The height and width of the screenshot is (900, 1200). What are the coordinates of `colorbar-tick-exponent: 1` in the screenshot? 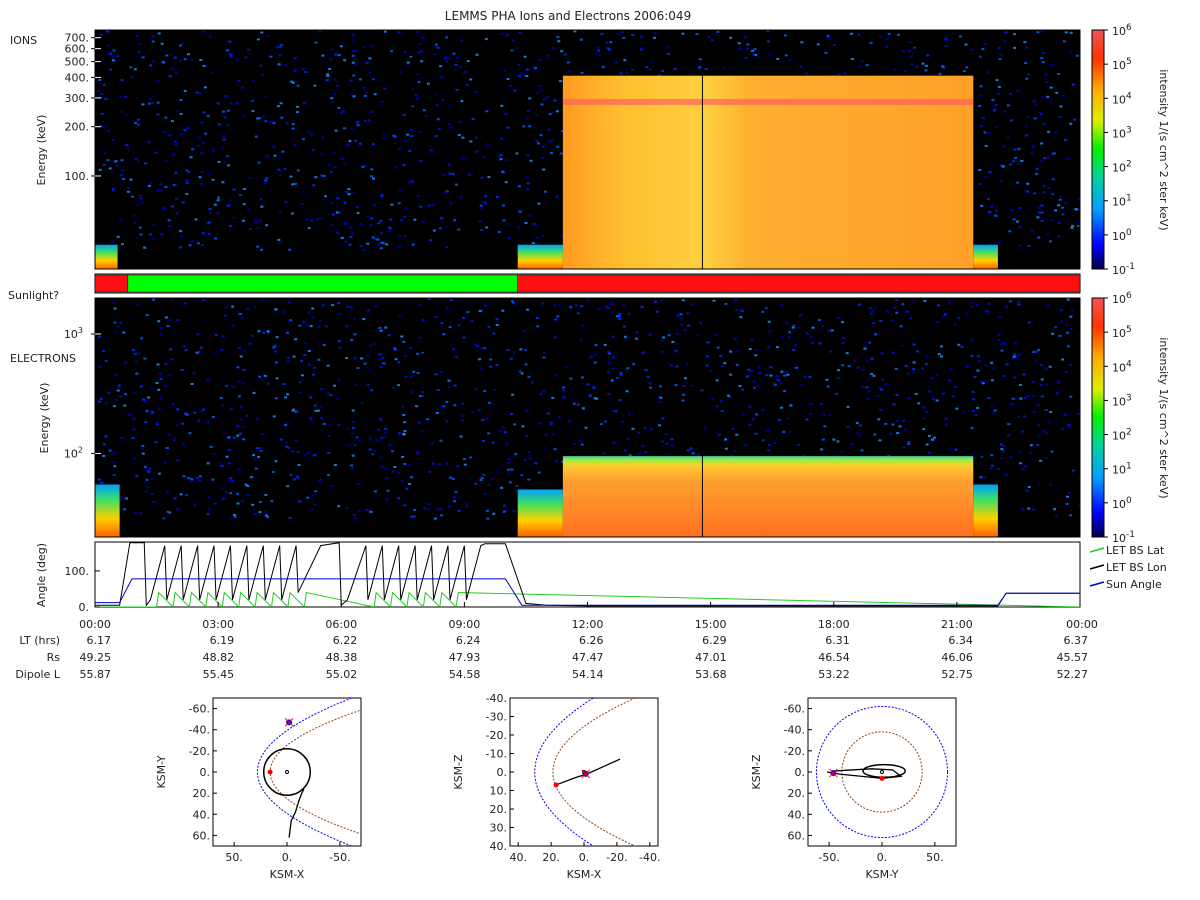 It's located at (1129, 467).